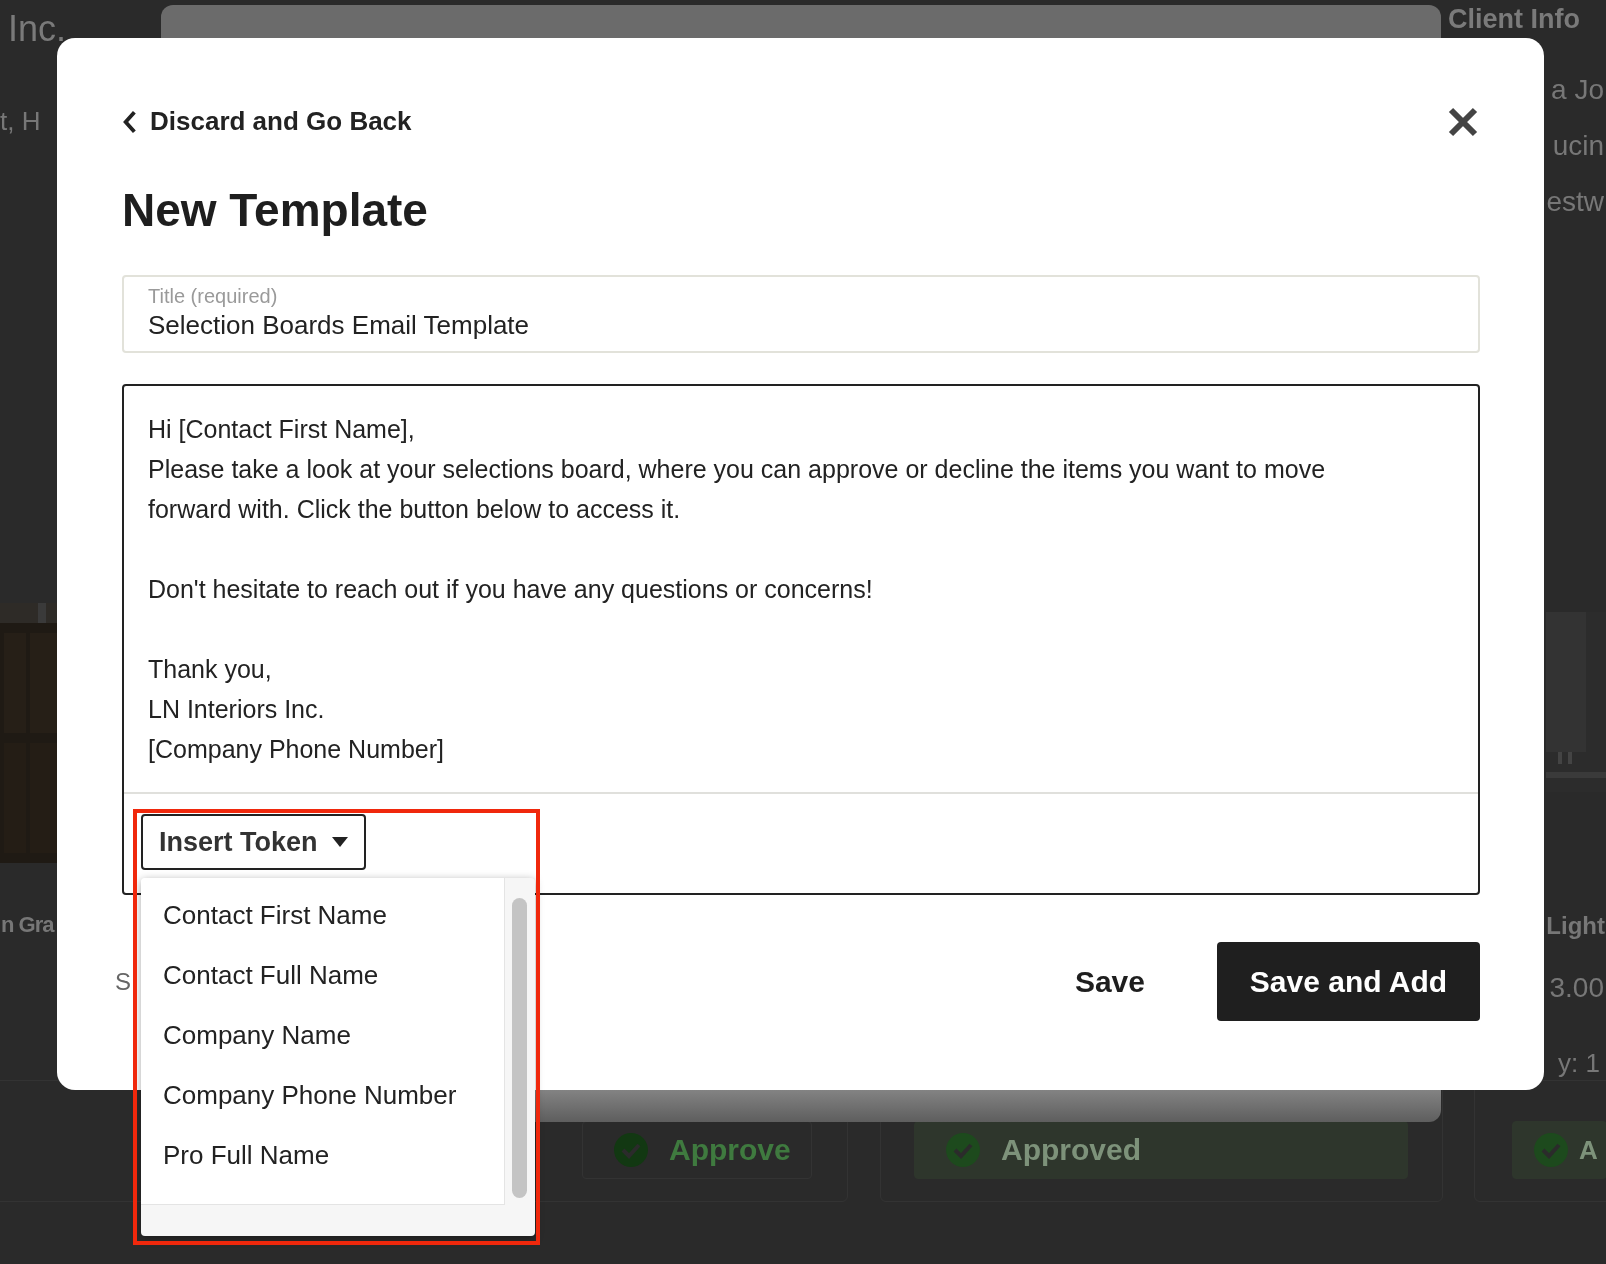  Describe the element at coordinates (322, 915) in the screenshot. I see `menu-item: Contact First Name` at that location.